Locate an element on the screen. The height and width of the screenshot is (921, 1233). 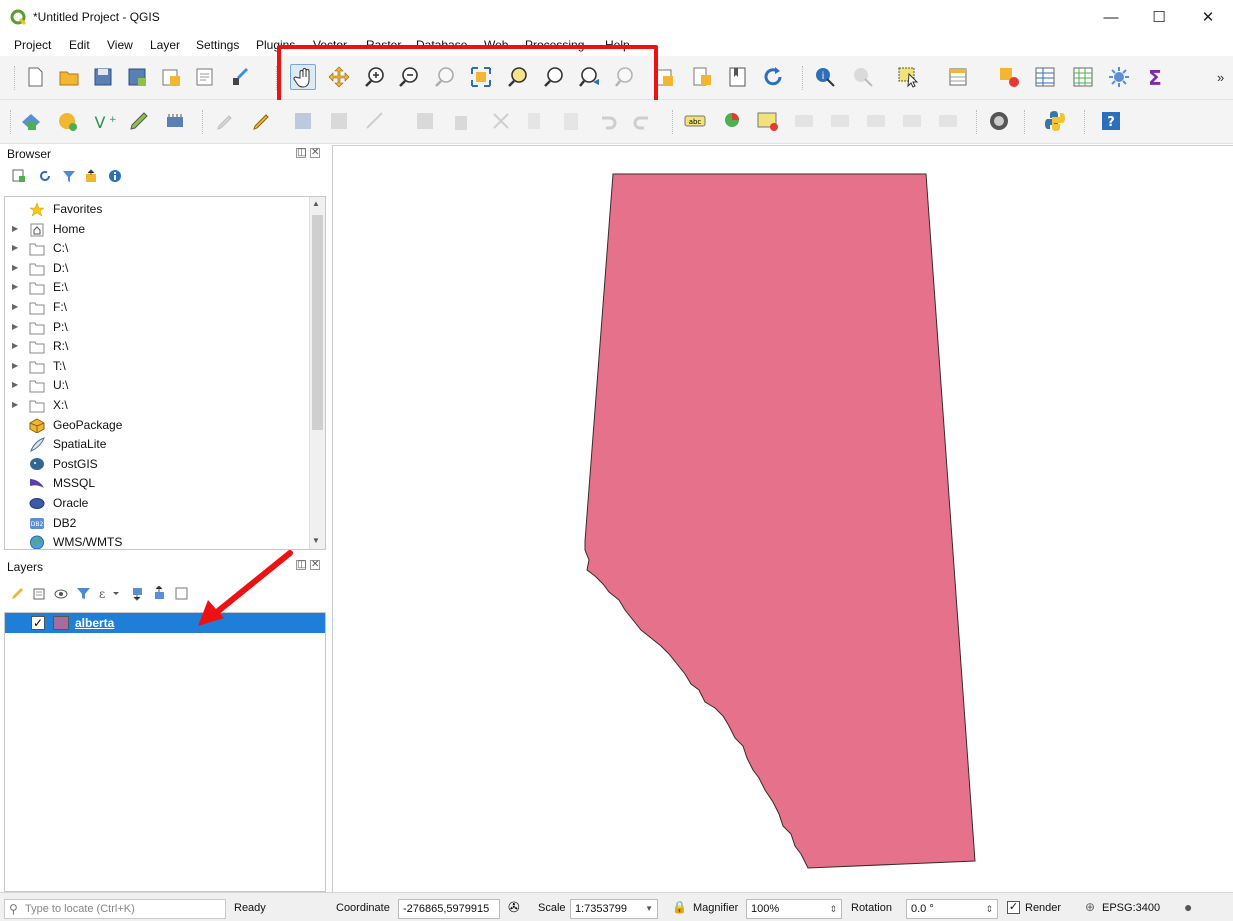
menu-view: View is located at coordinates (120, 45).